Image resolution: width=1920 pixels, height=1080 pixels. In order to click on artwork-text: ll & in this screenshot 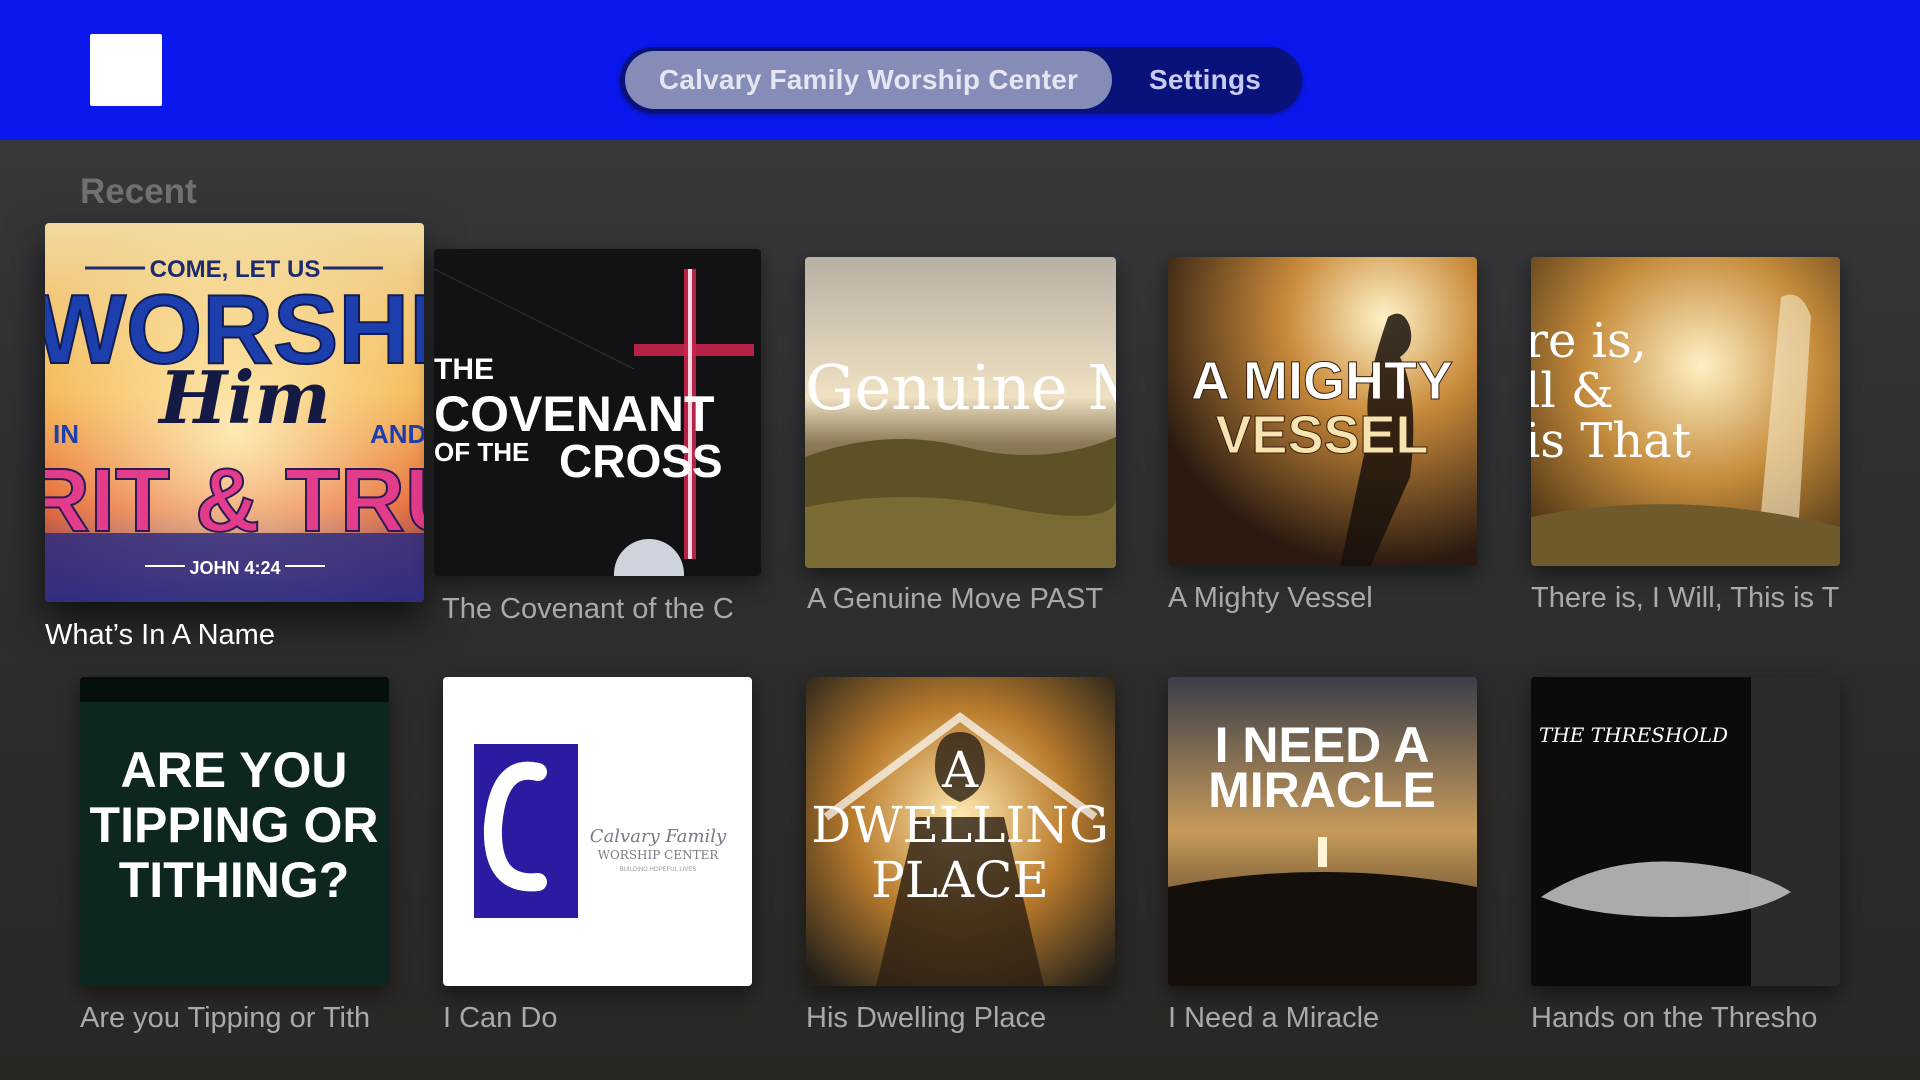, I will do `click(1572, 391)`.